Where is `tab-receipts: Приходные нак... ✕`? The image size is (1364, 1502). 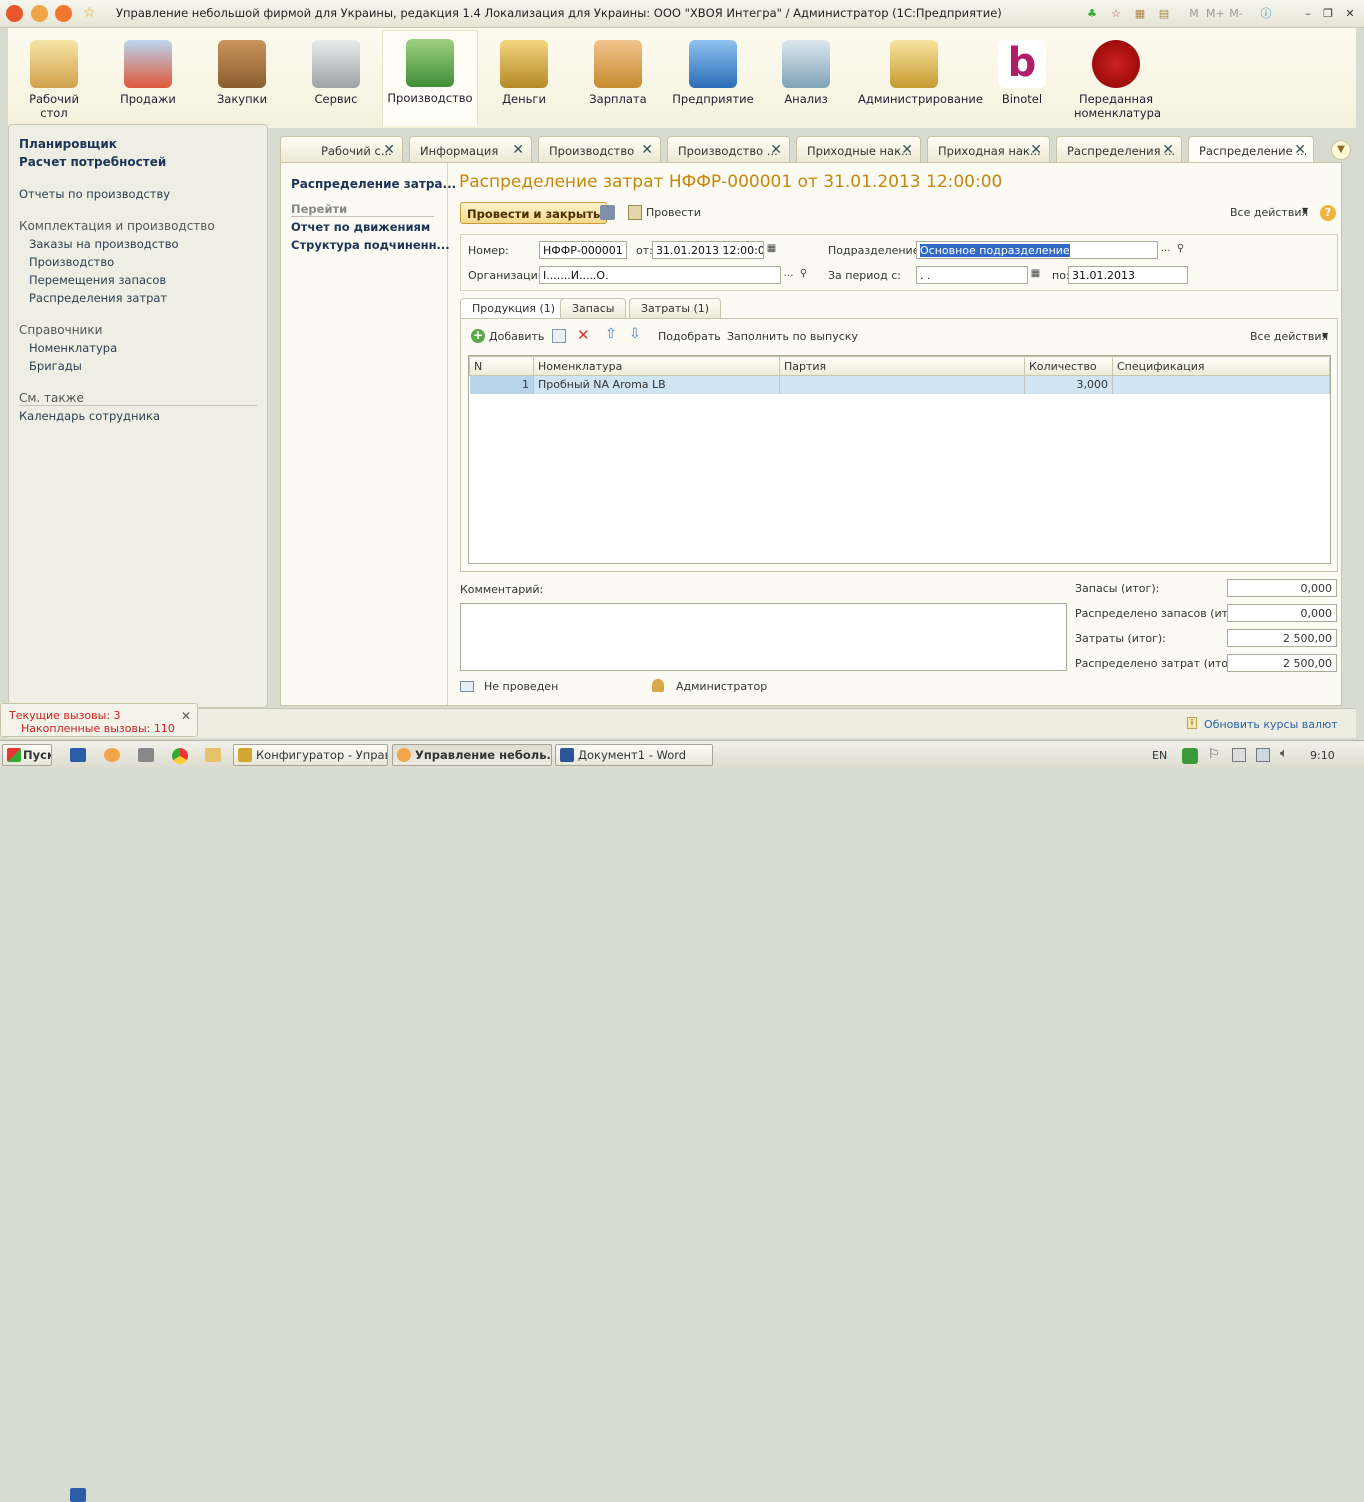 tab-receipts: Приходные нак... ✕ is located at coordinates (858, 149).